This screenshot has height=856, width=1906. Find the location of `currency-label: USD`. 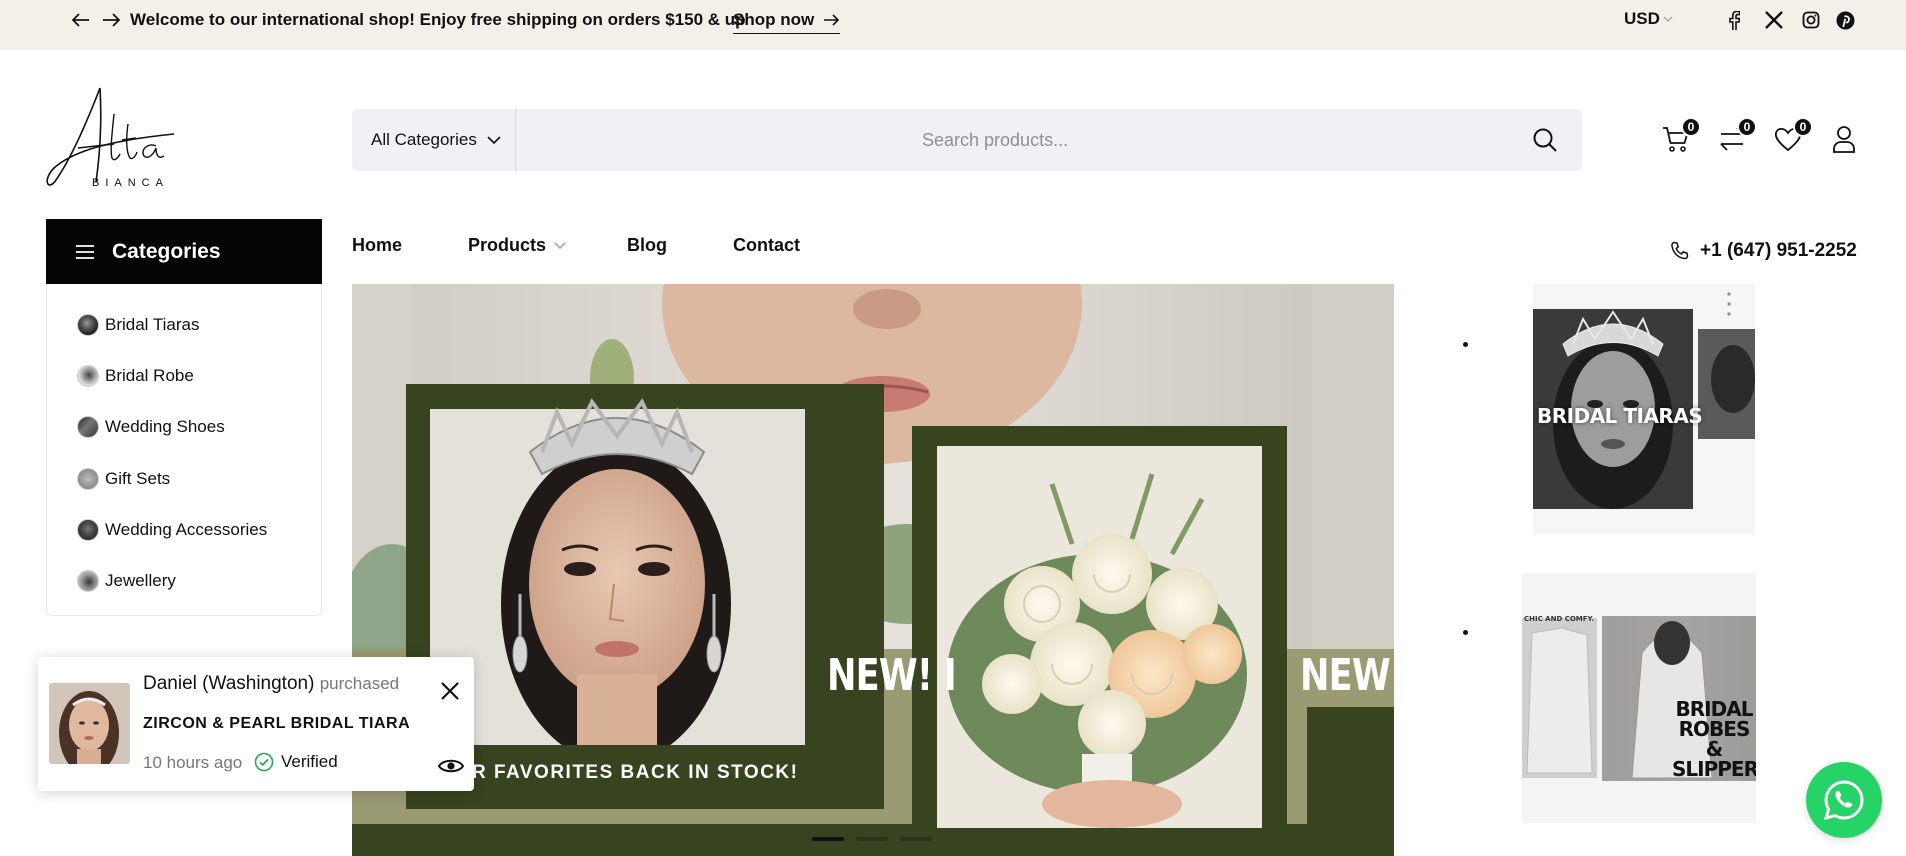

currency-label: USD is located at coordinates (1642, 18).